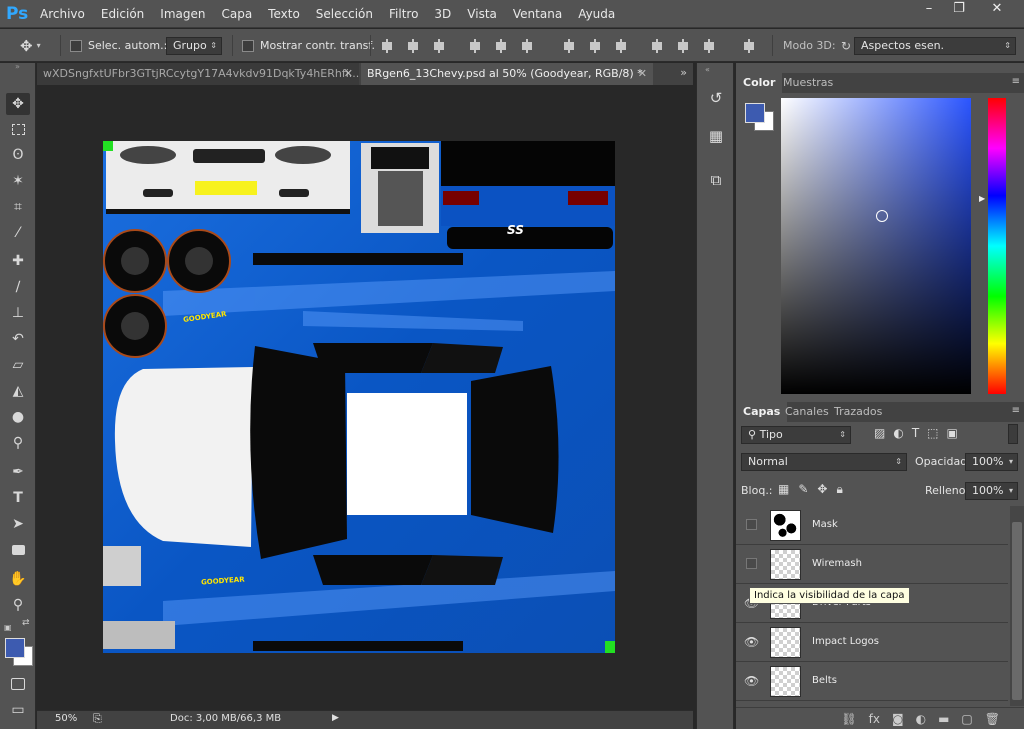 The image size is (1024, 729). I want to click on layer-filter-dropdown: ⚲ Tipo ⇕, so click(796, 435).